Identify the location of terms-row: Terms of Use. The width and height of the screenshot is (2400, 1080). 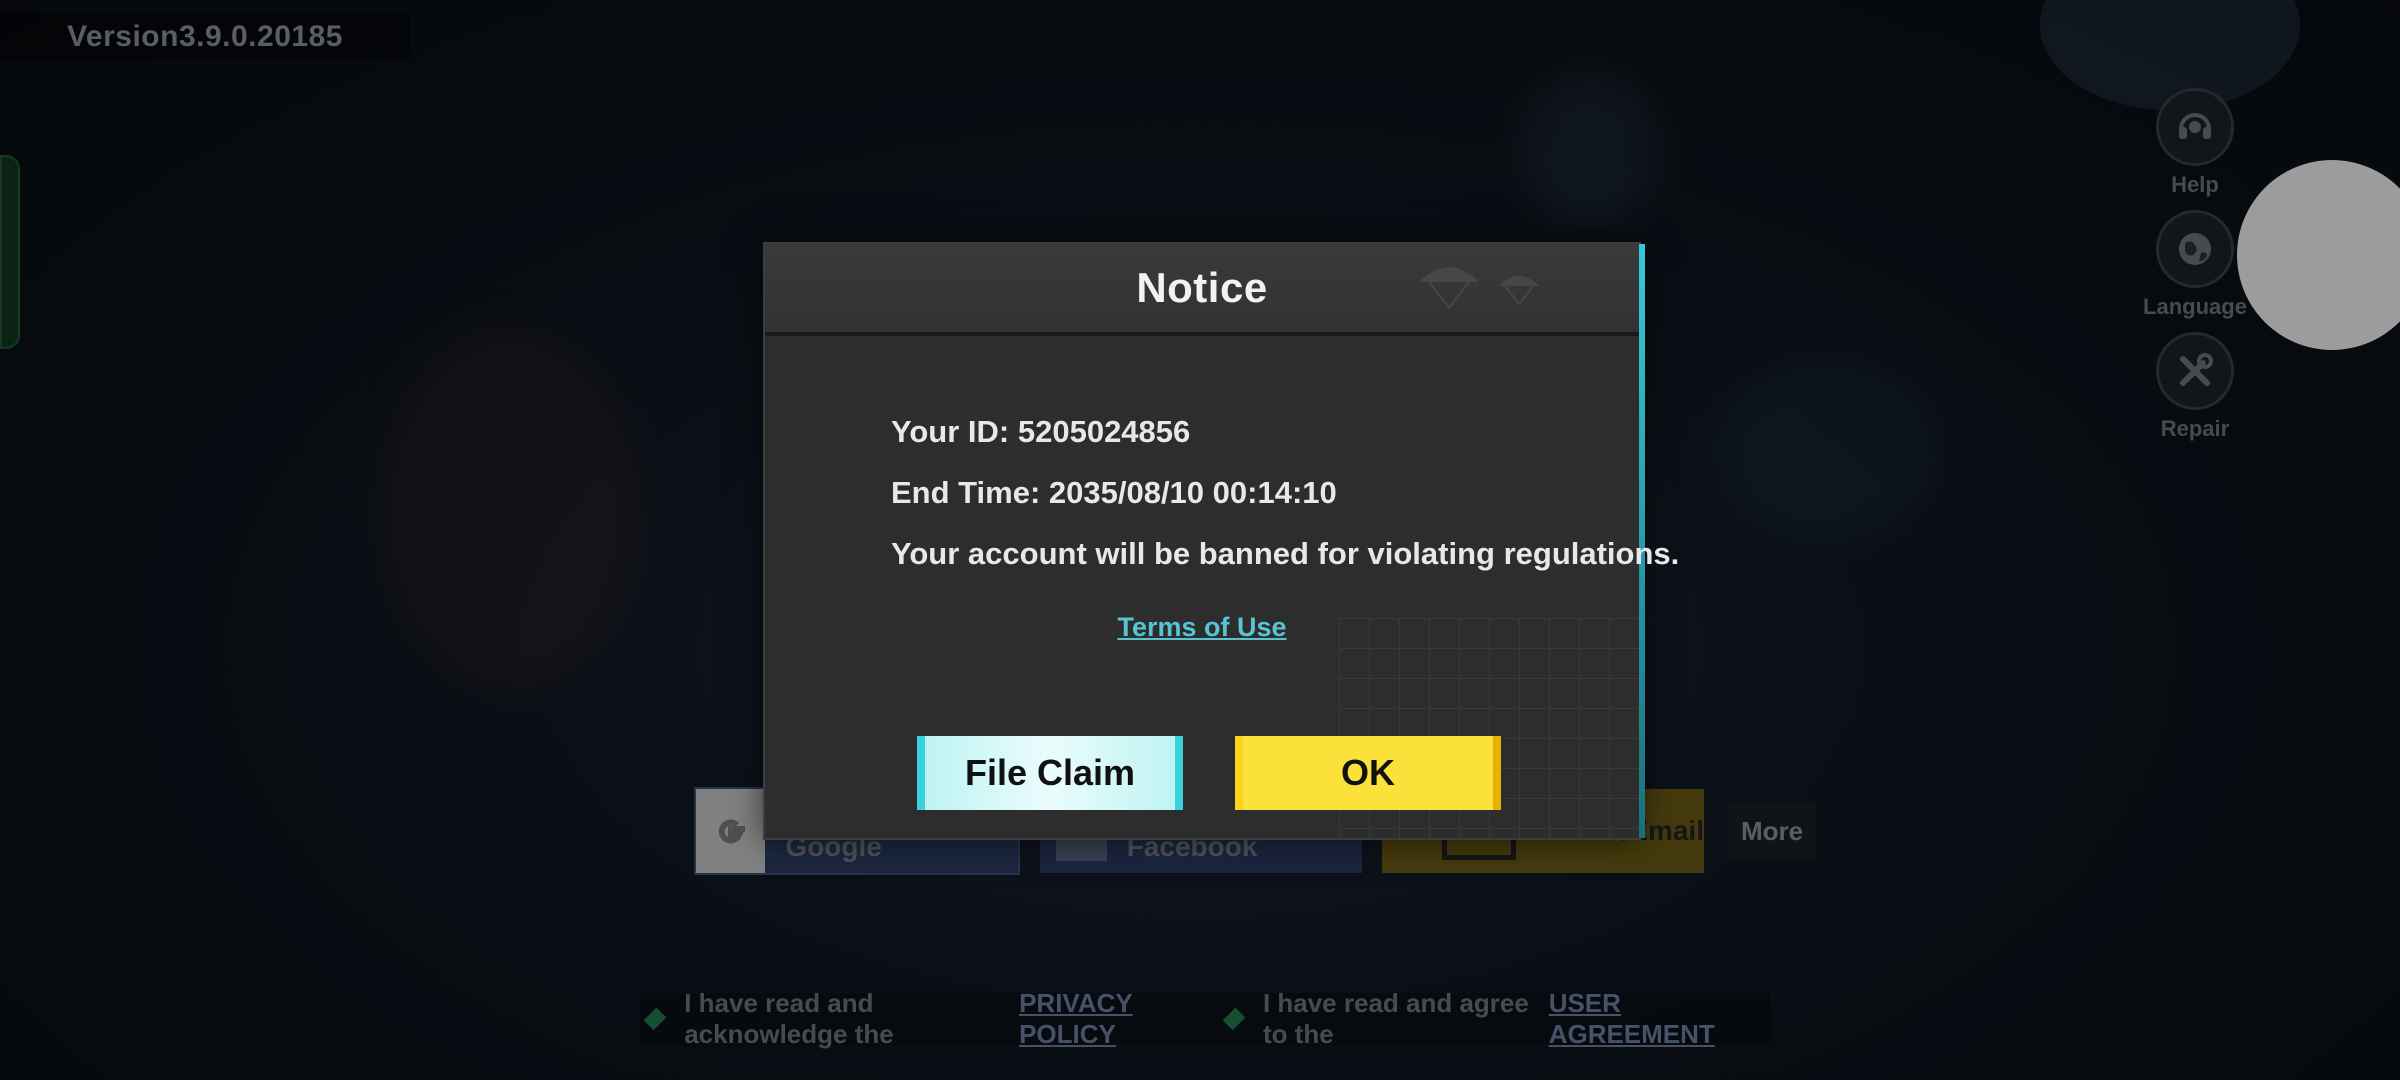
(1202, 627).